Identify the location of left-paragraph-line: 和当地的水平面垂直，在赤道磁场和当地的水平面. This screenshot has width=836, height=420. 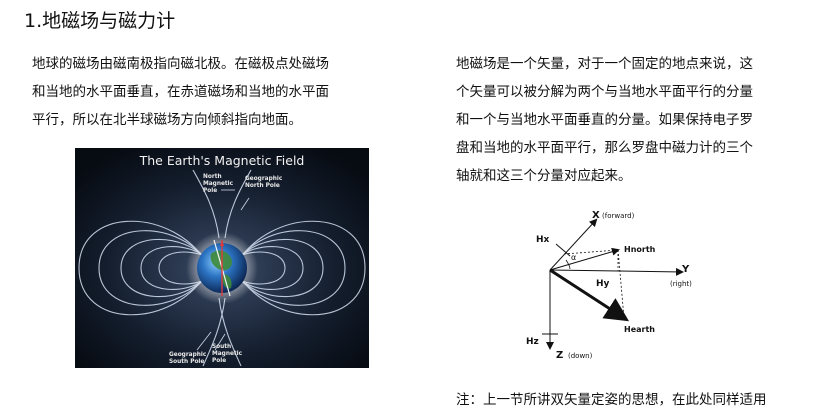
(180, 92).